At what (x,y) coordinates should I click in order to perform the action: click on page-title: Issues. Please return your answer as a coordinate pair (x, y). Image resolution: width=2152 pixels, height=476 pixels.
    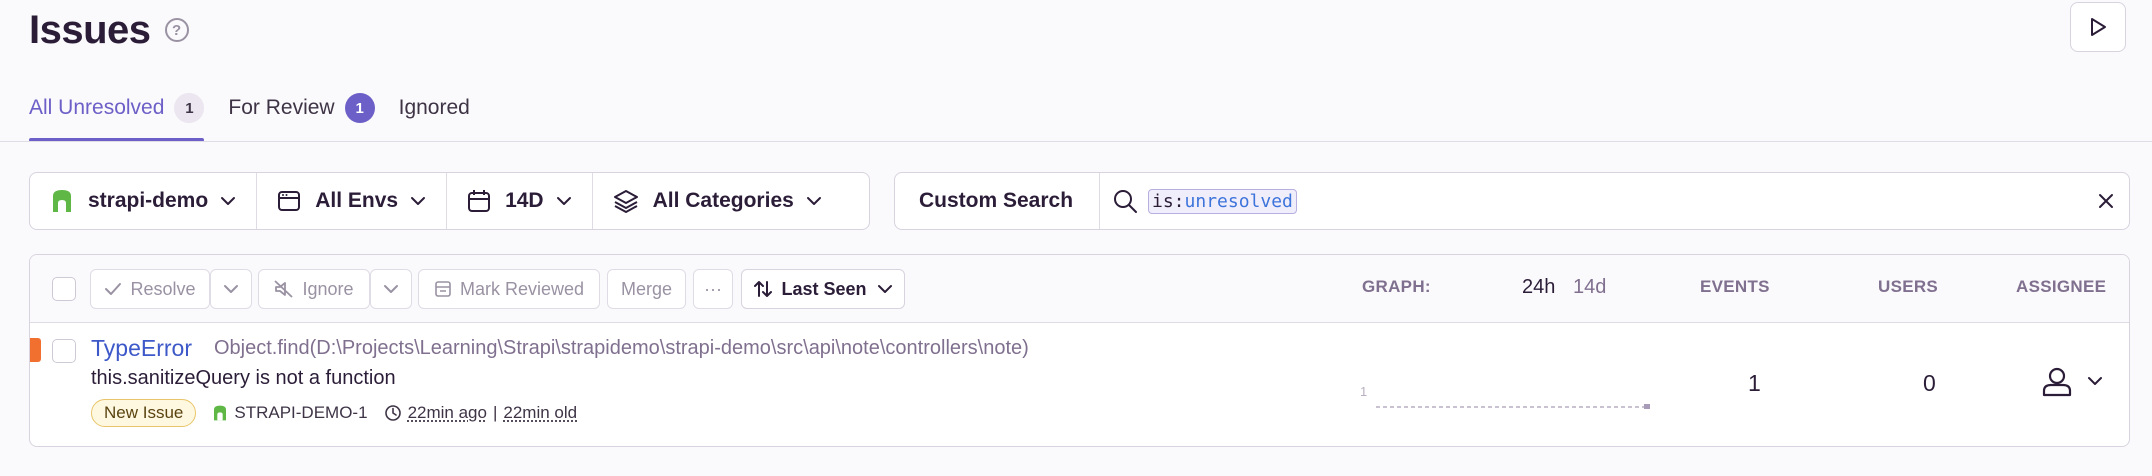
    Looking at the image, I should click on (90, 29).